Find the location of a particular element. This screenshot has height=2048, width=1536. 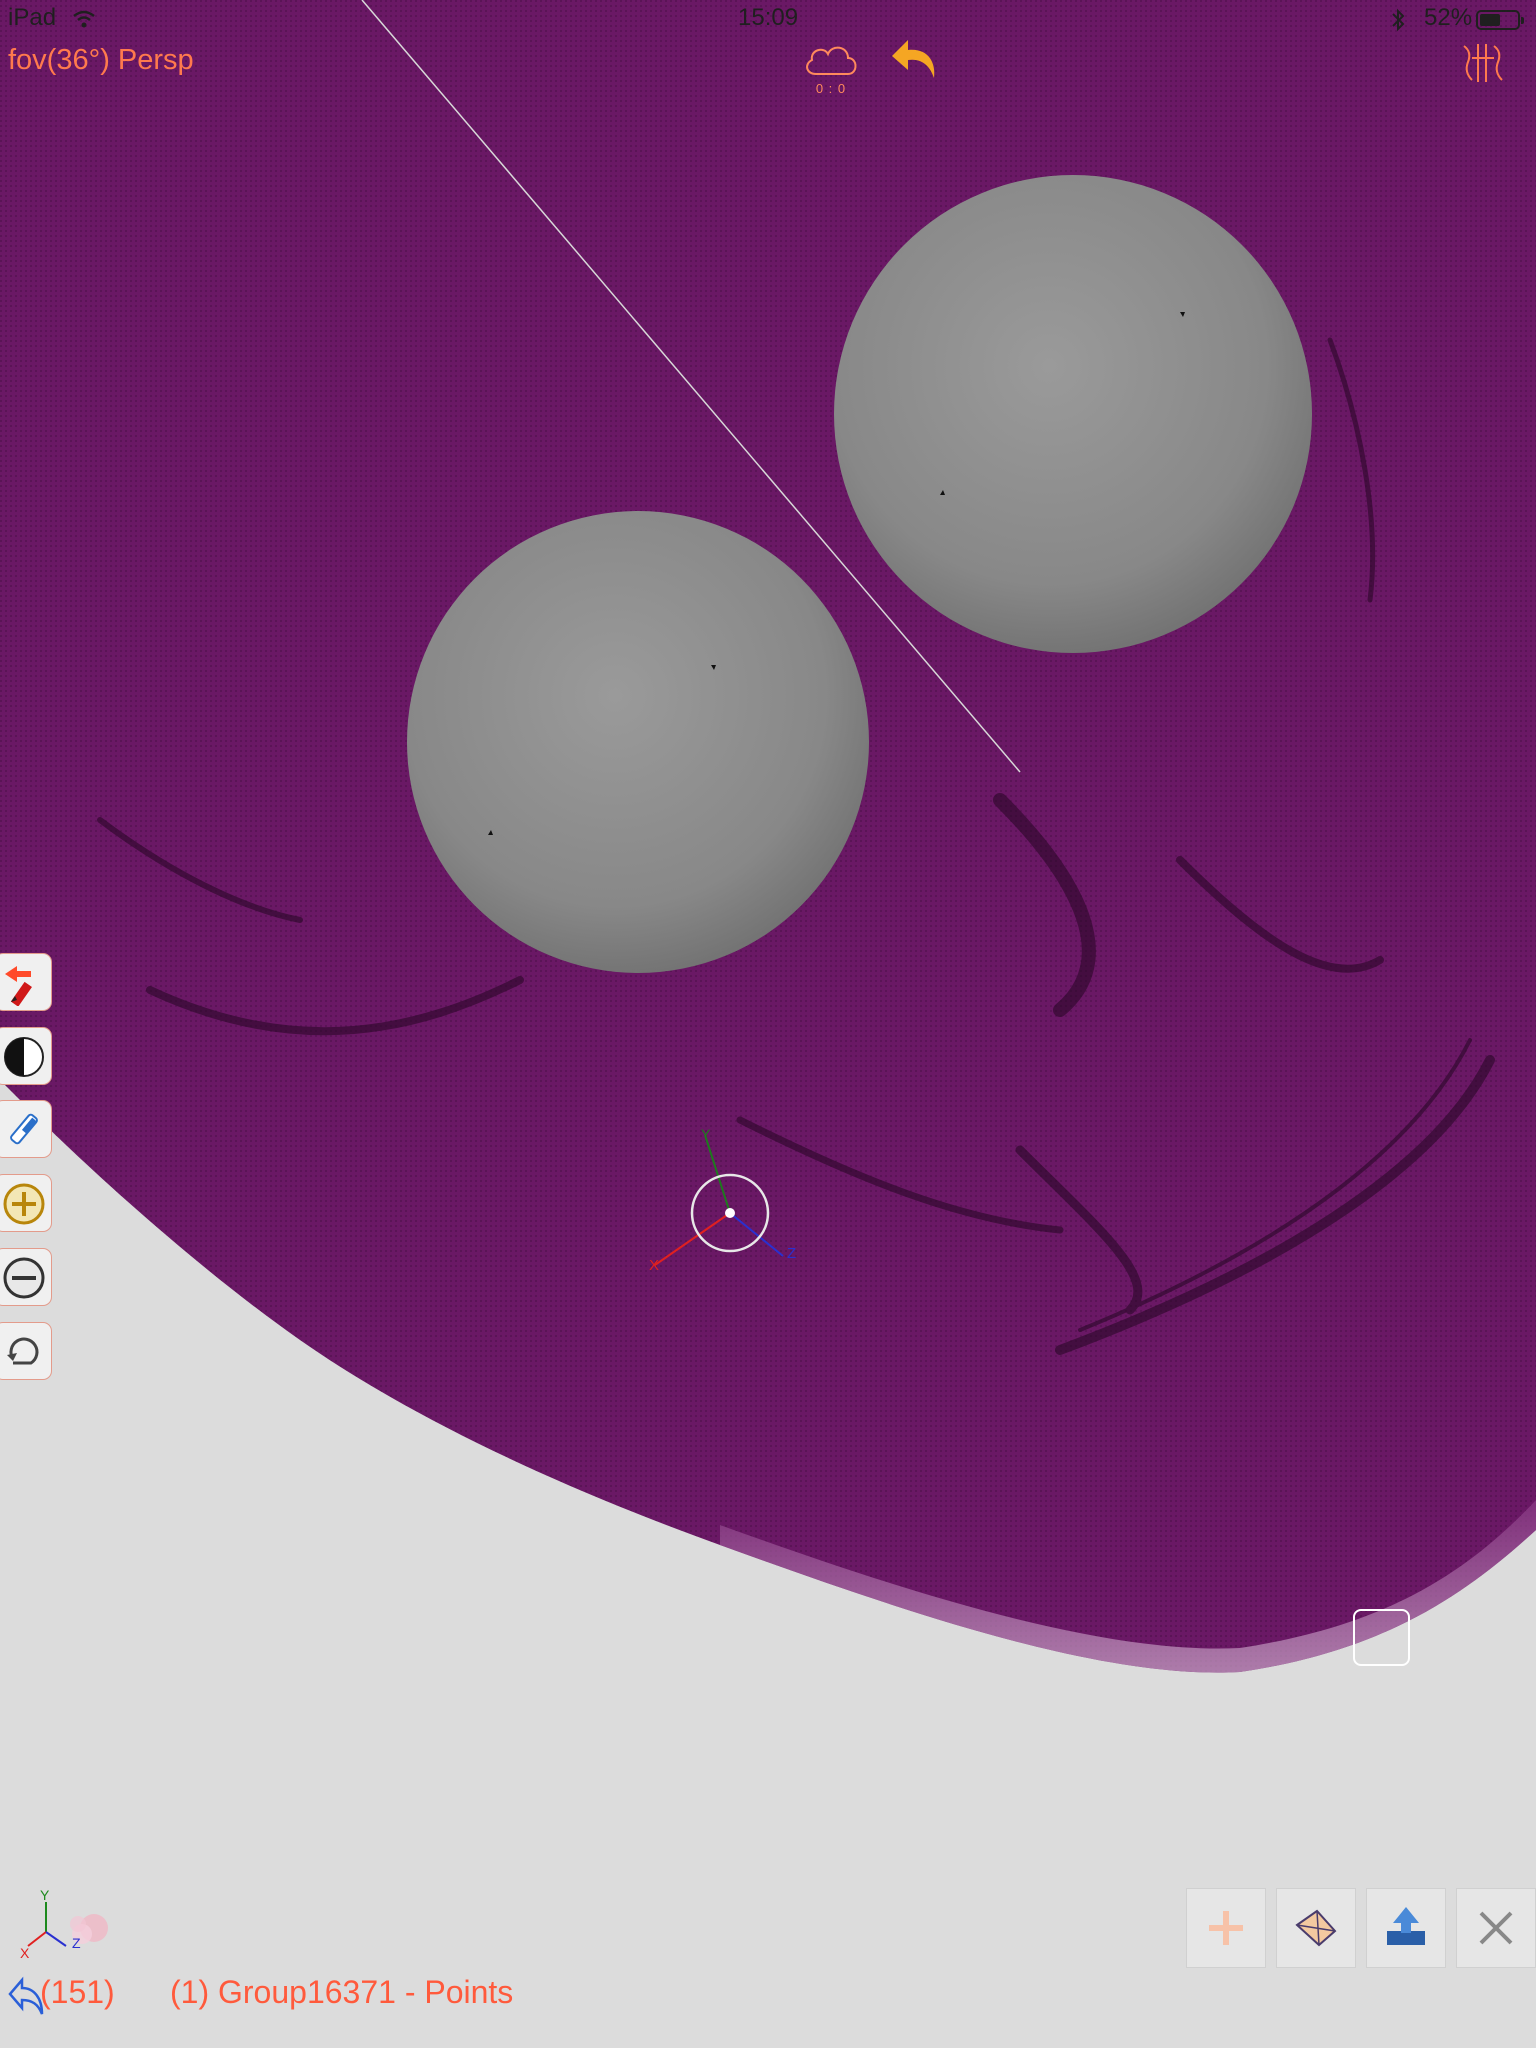

rotate-button is located at coordinates (26, 1351).